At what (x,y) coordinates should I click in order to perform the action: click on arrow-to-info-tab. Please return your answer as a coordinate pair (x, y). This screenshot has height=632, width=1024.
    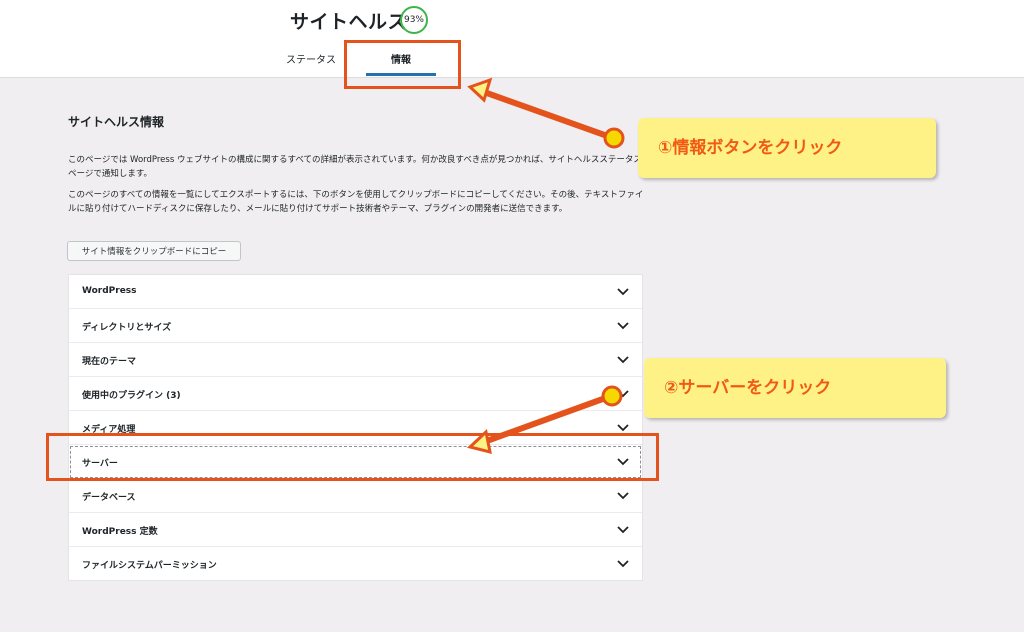
    Looking at the image, I should click on (546, 113).